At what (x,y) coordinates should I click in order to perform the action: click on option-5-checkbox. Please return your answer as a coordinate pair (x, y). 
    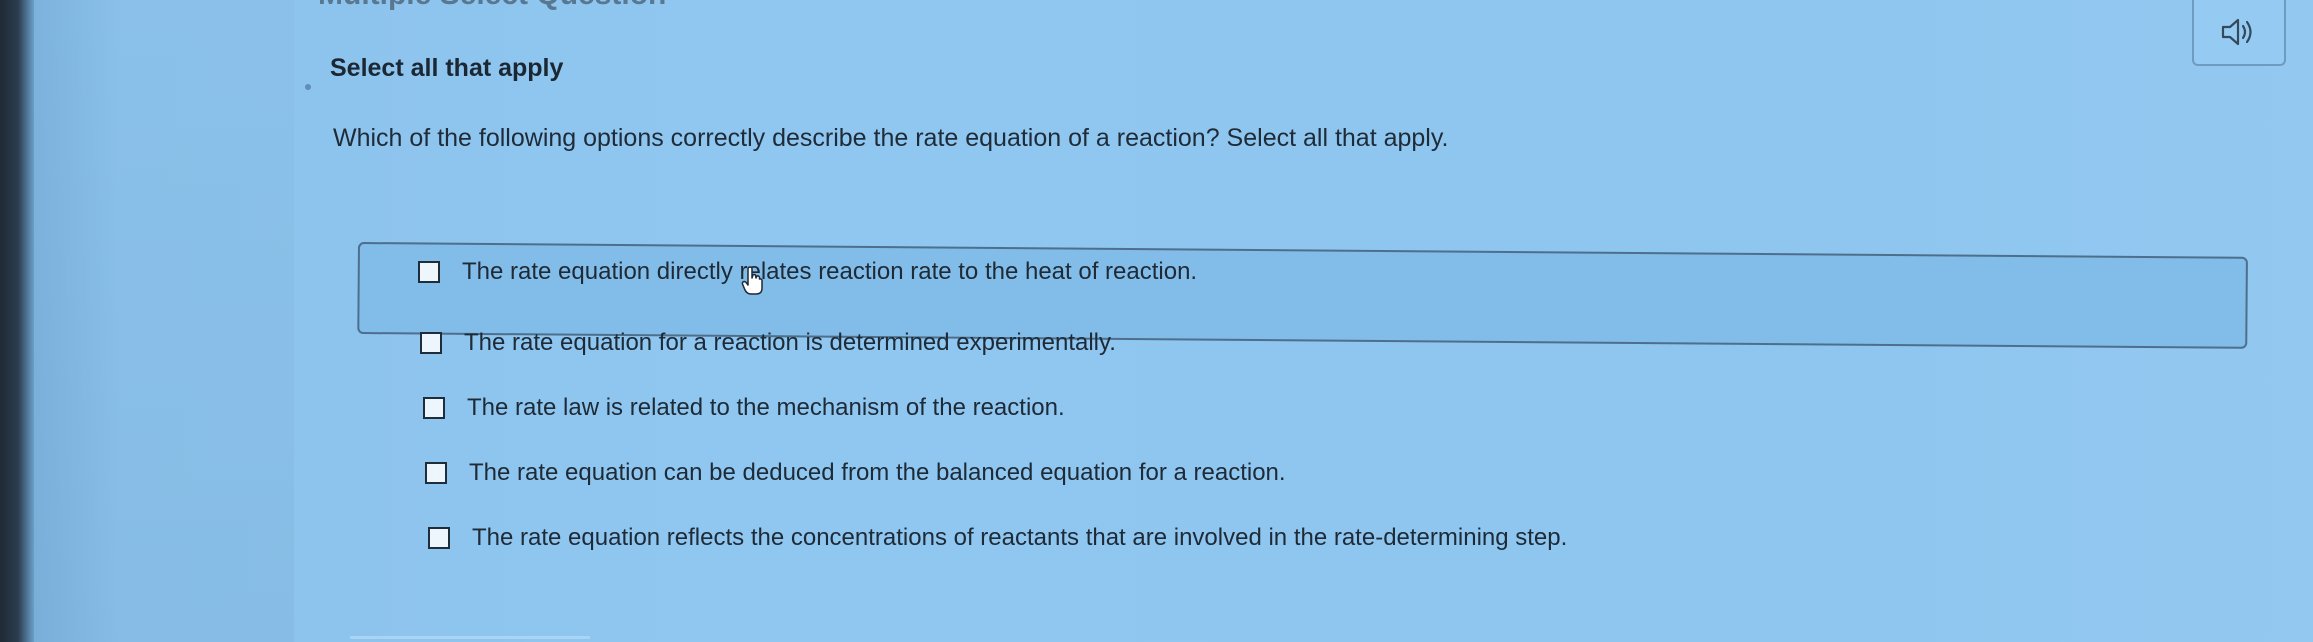
    Looking at the image, I should click on (439, 538).